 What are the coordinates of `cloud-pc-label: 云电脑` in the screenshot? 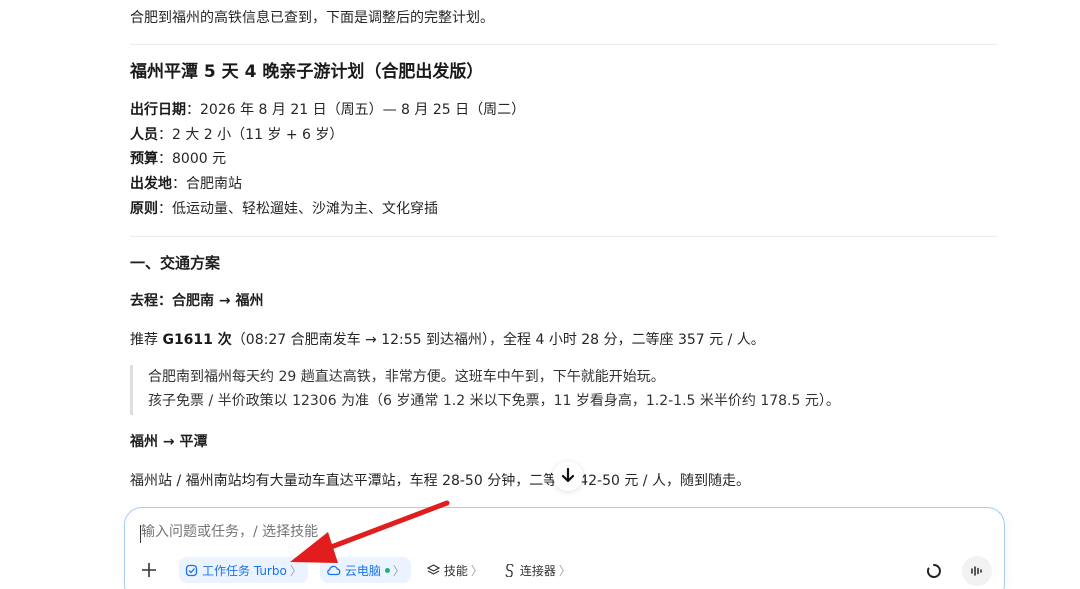 It's located at (362, 570).